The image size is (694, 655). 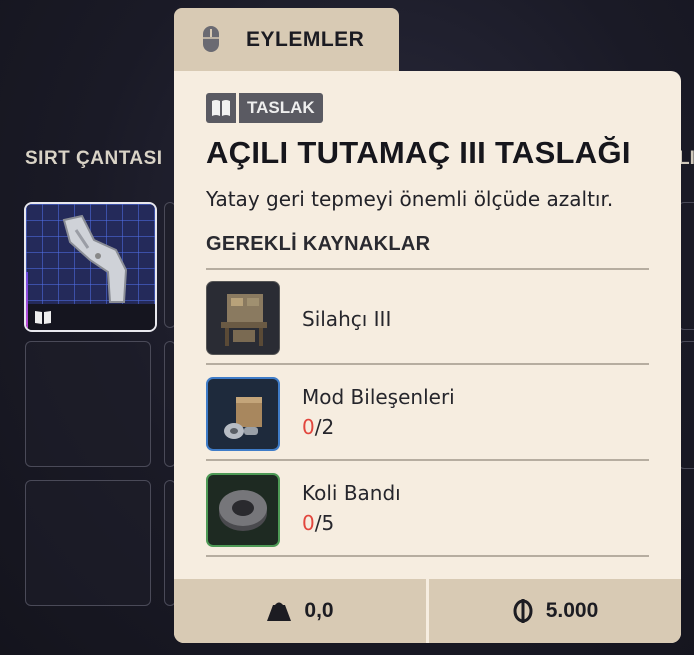 I want to click on requirement-count: 0/2, so click(x=318, y=427).